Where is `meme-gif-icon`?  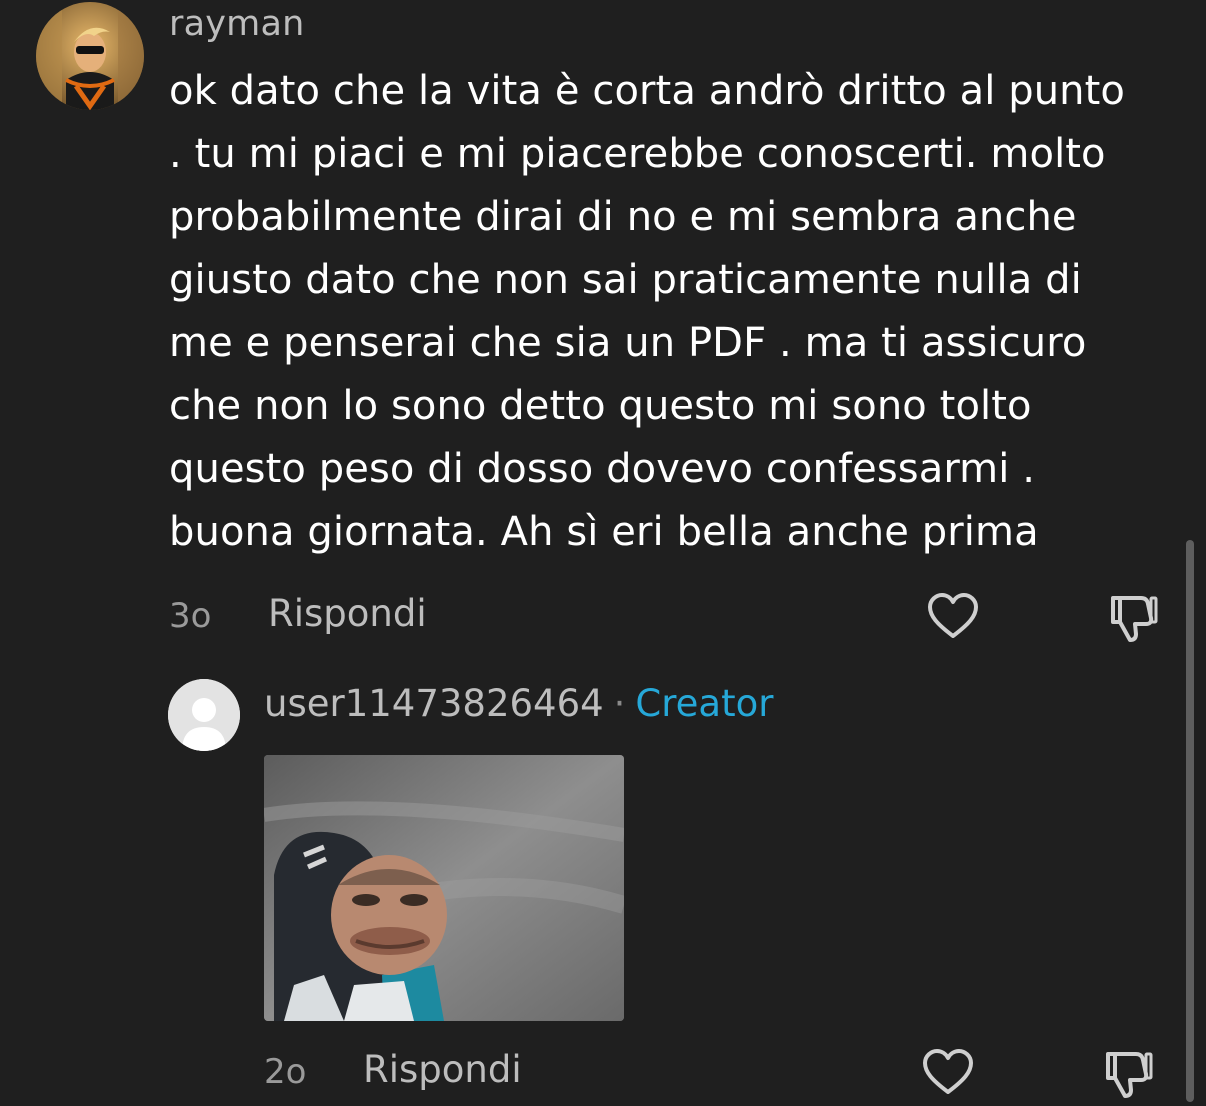
meme-gif-icon is located at coordinates (444, 888).